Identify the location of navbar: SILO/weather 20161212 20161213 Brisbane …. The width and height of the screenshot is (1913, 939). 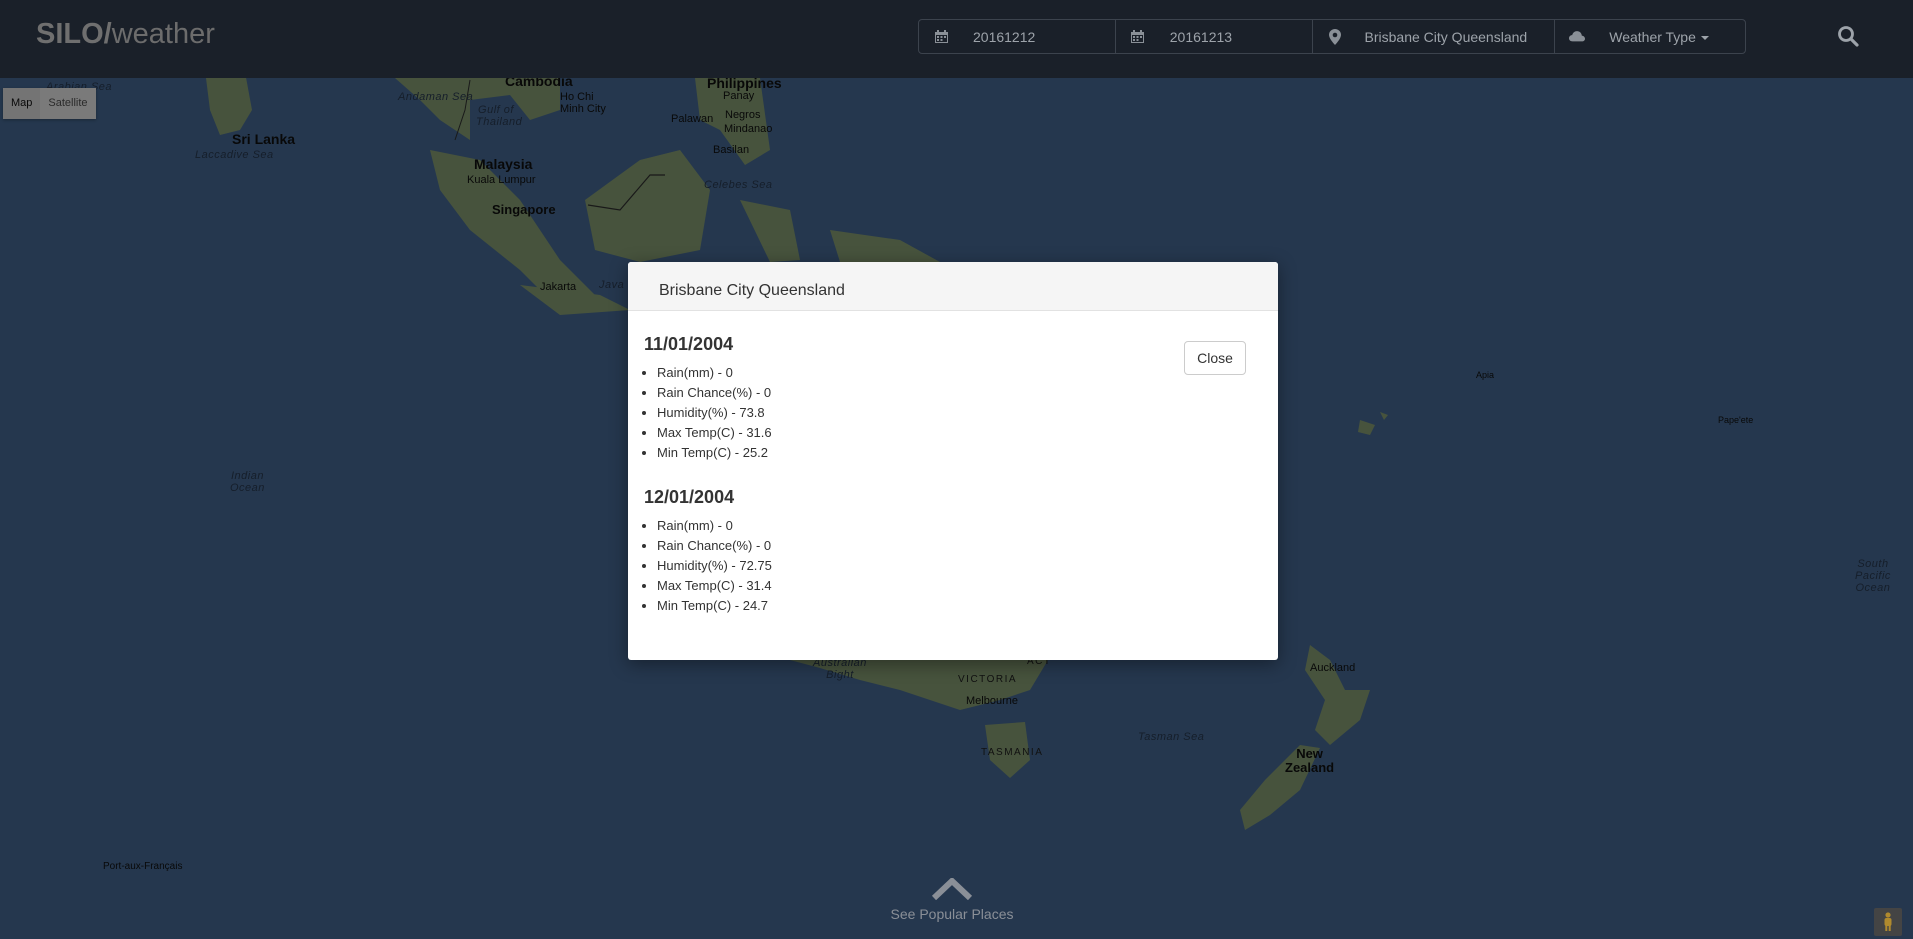
(956, 39).